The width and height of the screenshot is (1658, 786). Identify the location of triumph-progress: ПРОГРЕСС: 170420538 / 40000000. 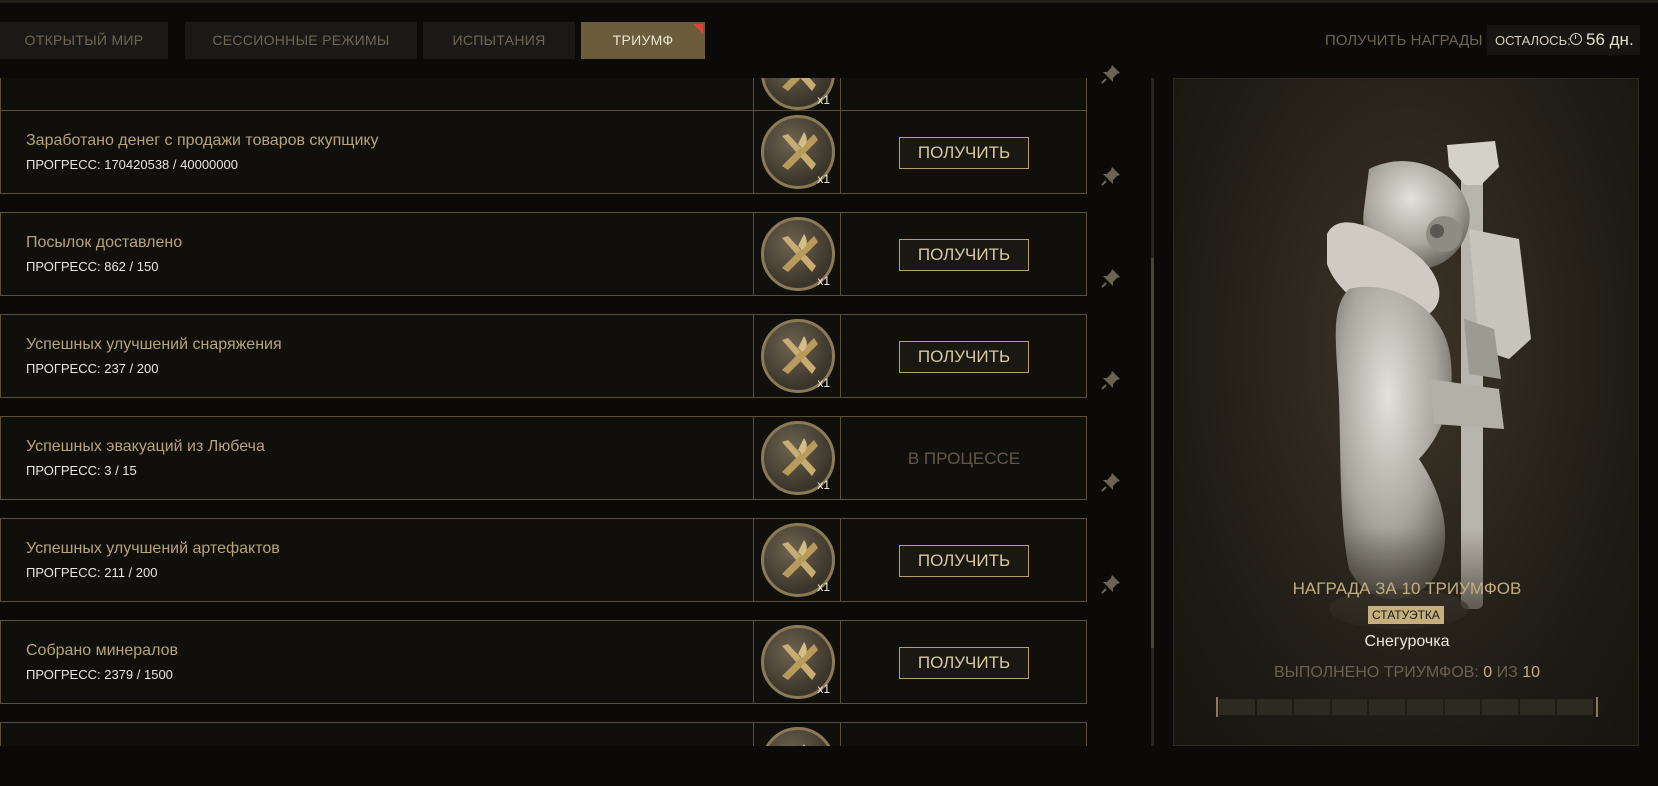
(132, 164).